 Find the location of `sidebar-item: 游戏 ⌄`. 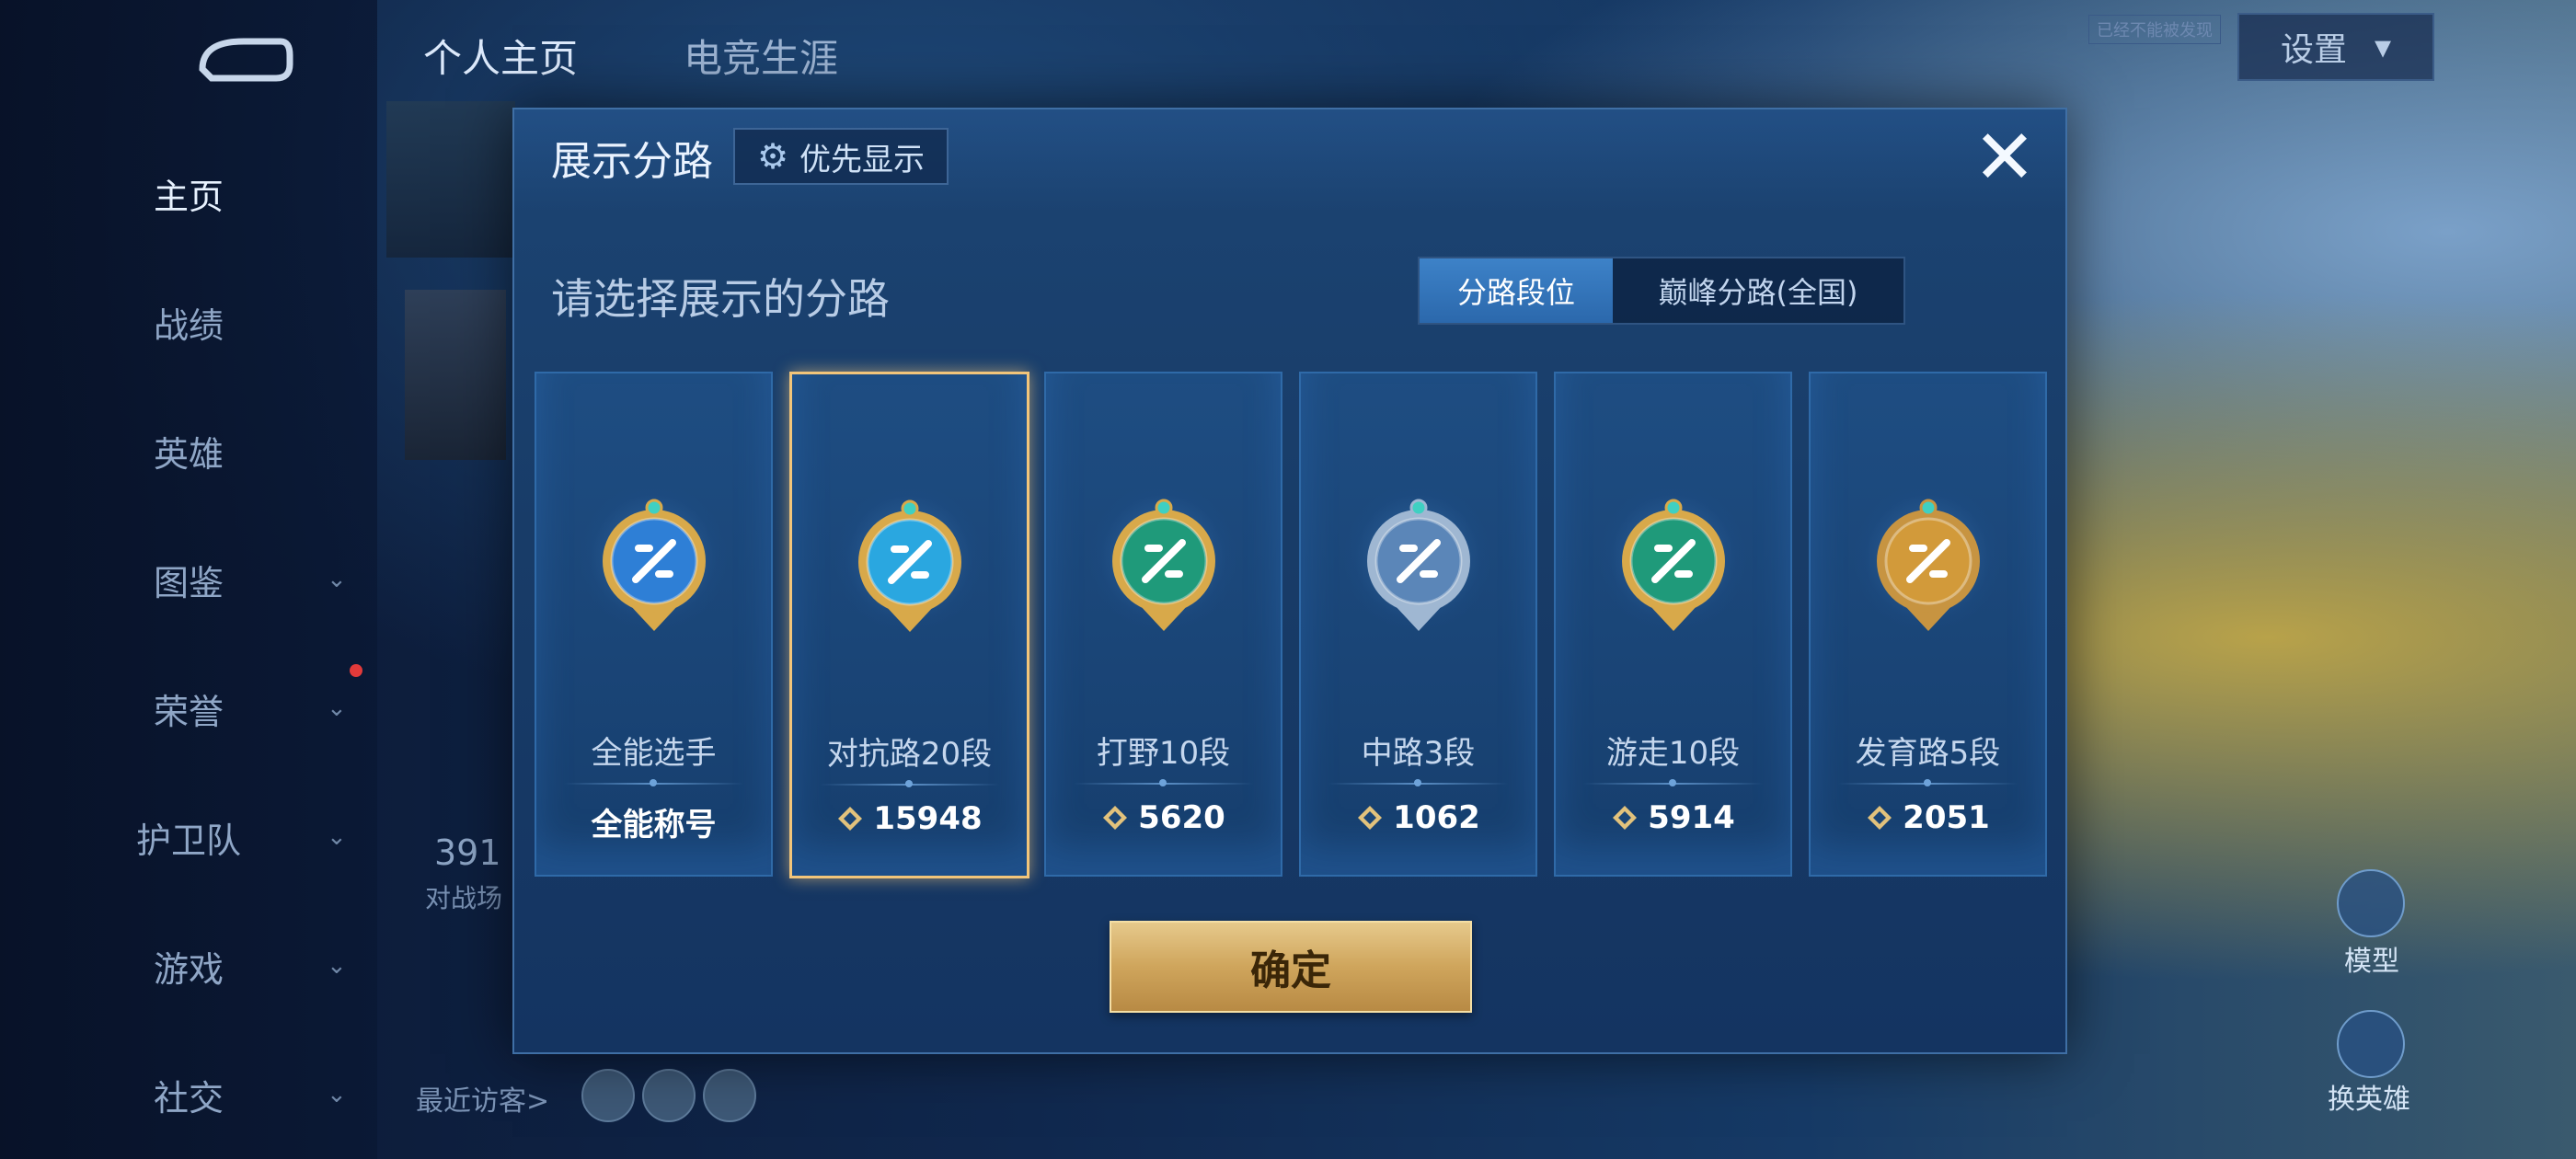

sidebar-item: 游戏 ⌄ is located at coordinates (188, 966).